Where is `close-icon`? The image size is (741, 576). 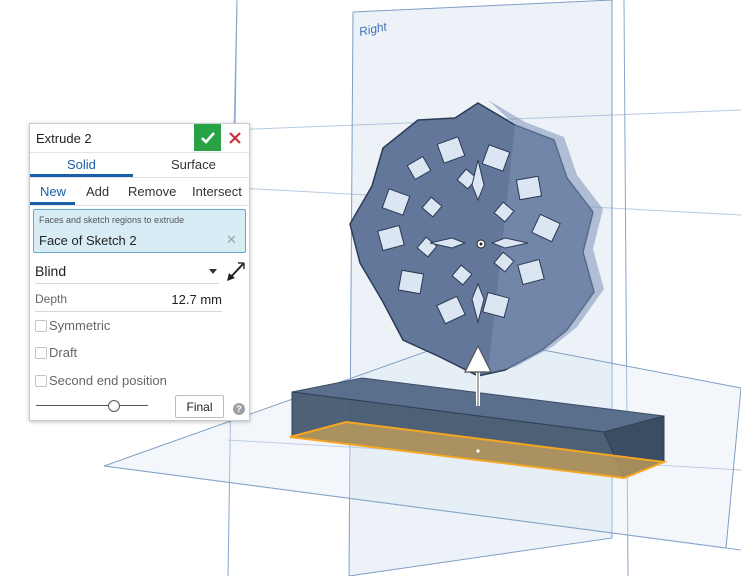 close-icon is located at coordinates (235, 138).